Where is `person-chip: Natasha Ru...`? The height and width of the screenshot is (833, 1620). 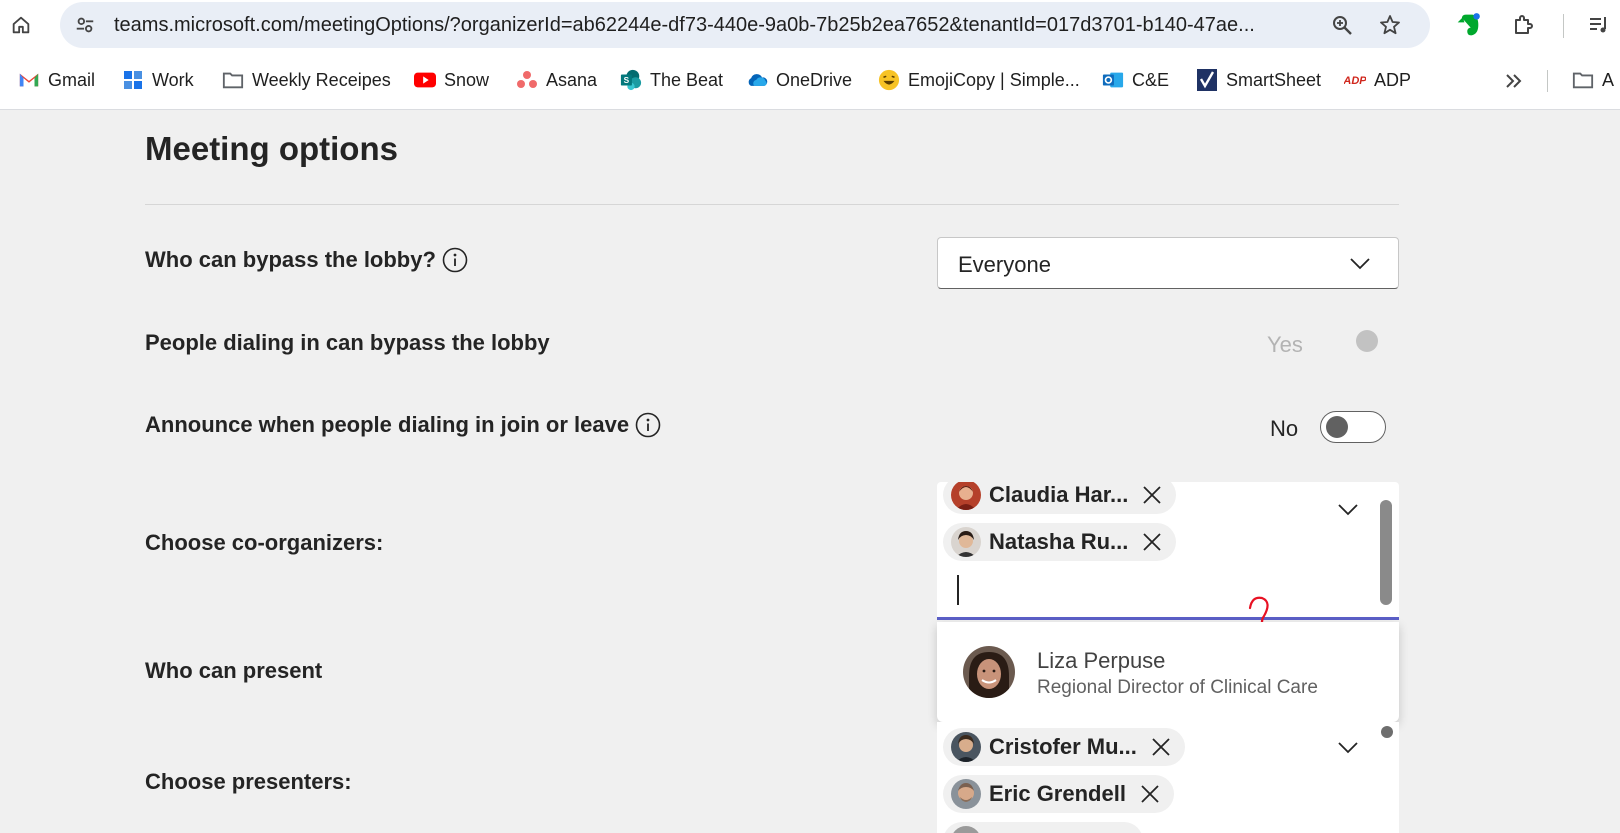
person-chip: Natasha Ru... is located at coordinates (1060, 542).